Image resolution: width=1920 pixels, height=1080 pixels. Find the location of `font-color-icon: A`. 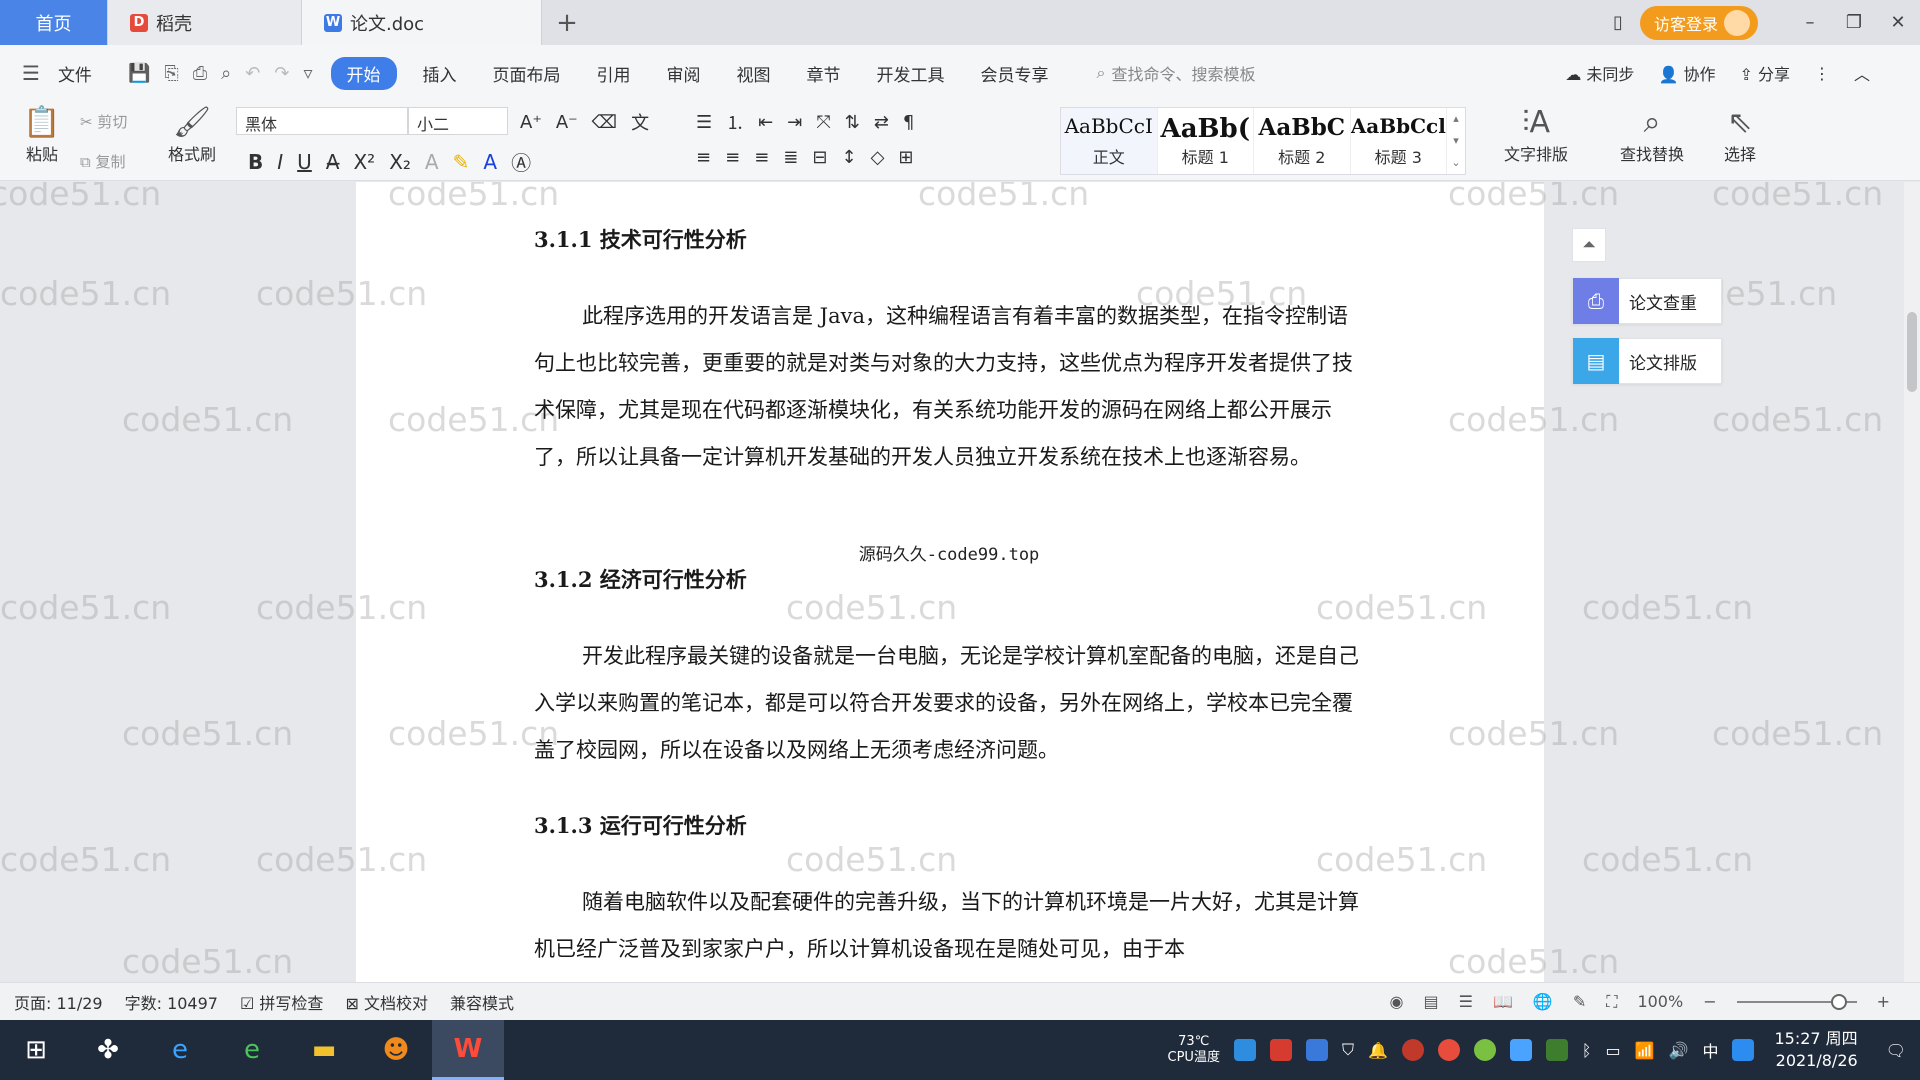

font-color-icon: A is located at coordinates (490, 162).